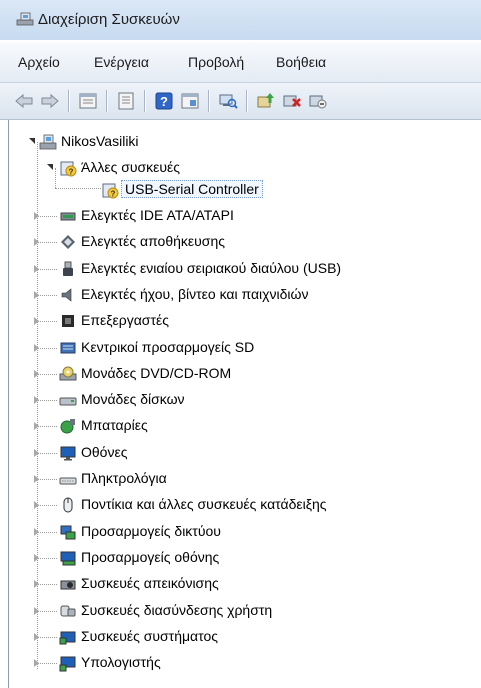 This screenshot has width=481, height=688. I want to click on network-adapter-icon, so click(68, 532).